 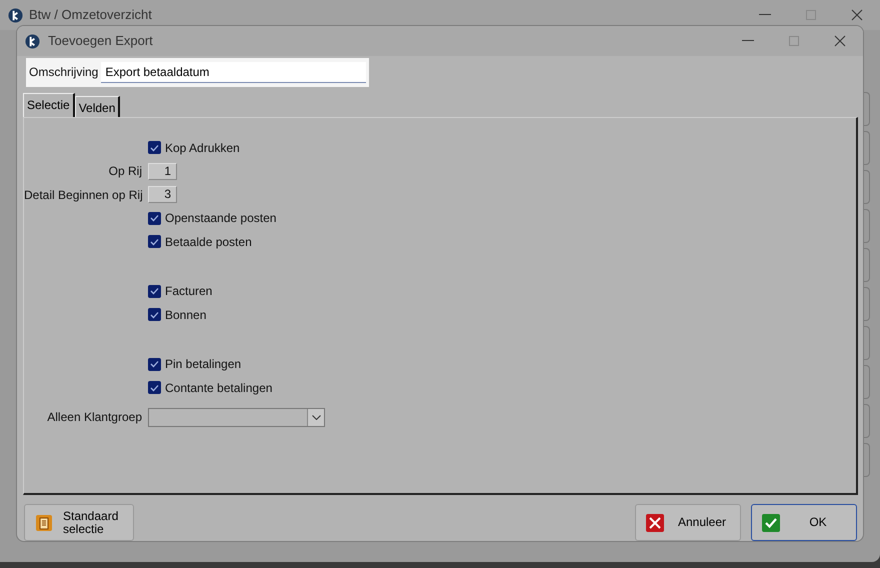 What do you see at coordinates (44, 523) in the screenshot?
I see `clipboard-icon` at bounding box center [44, 523].